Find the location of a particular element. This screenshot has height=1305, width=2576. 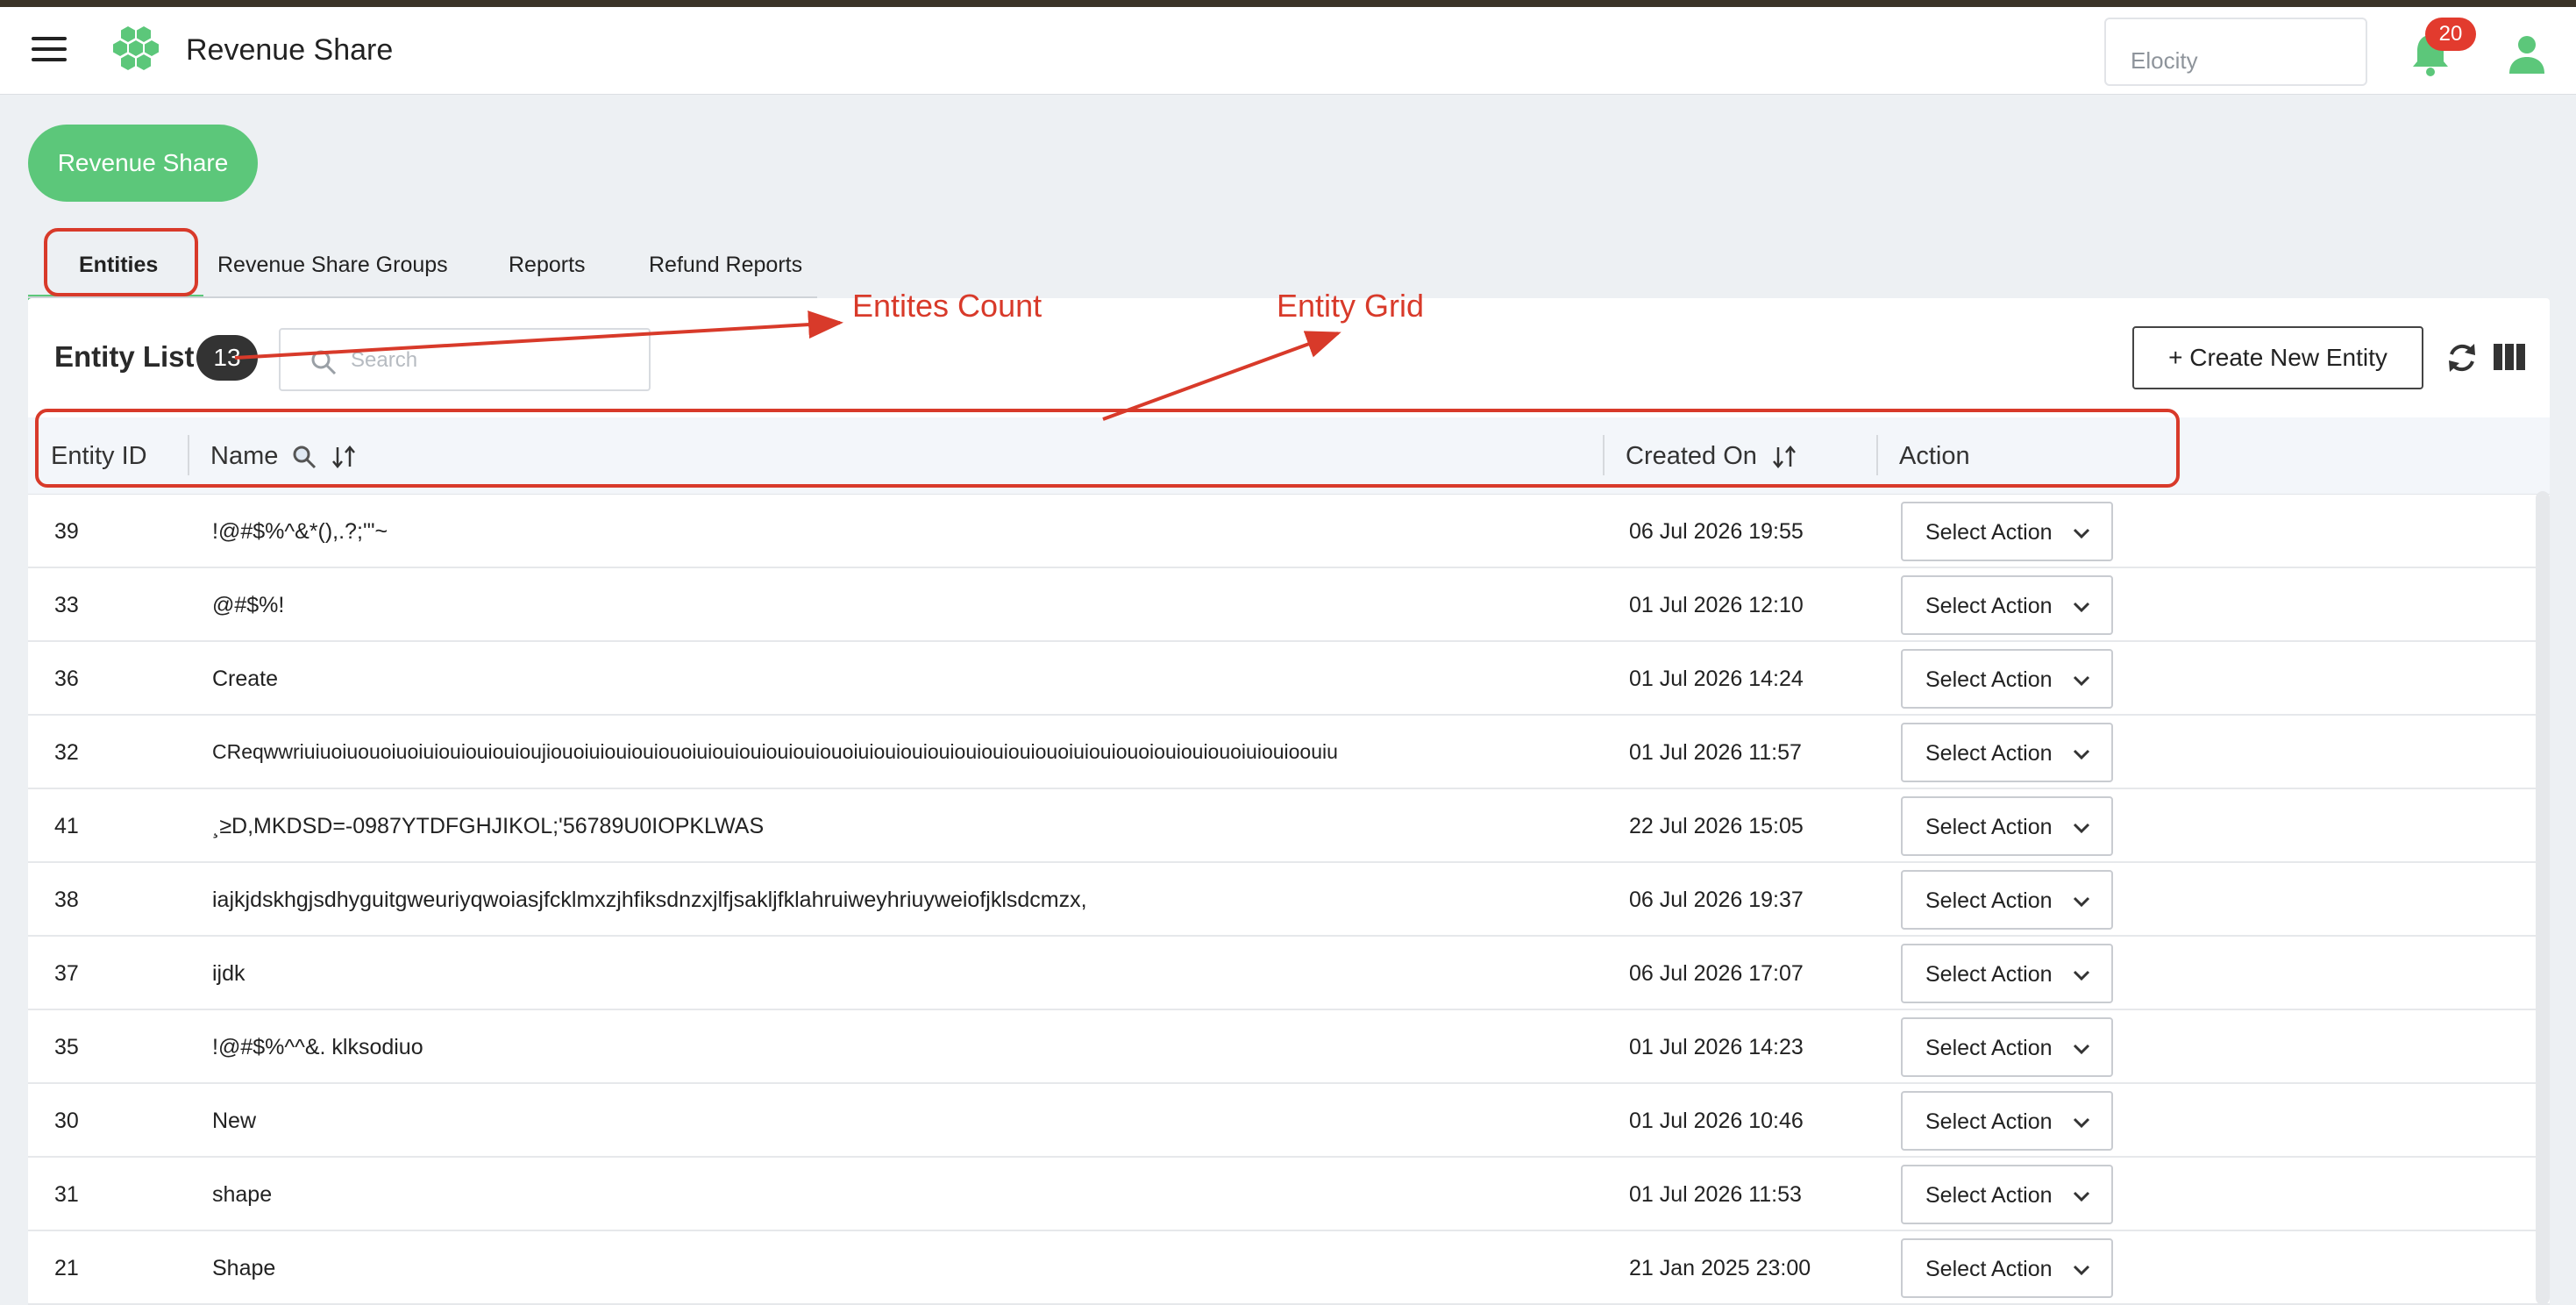

cell-entity-id: 38 is located at coordinates (66, 900).